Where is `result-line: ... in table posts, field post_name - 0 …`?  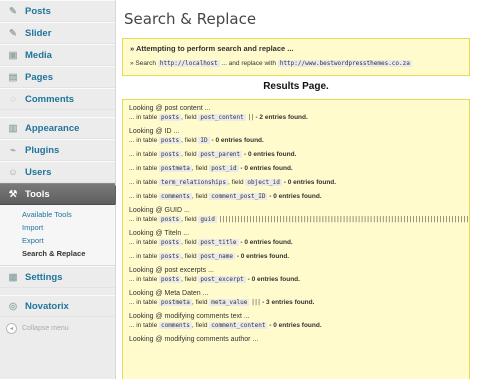 result-line: ... in table posts, field post_name - 0 … is located at coordinates (299, 256).